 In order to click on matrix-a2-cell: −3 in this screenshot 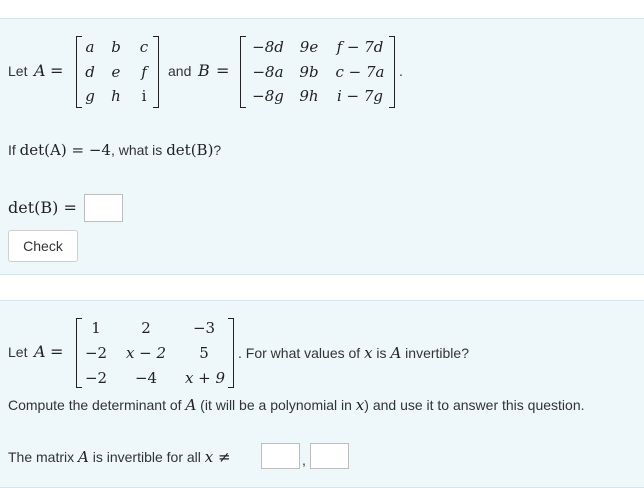, I will do `click(204, 328)`.